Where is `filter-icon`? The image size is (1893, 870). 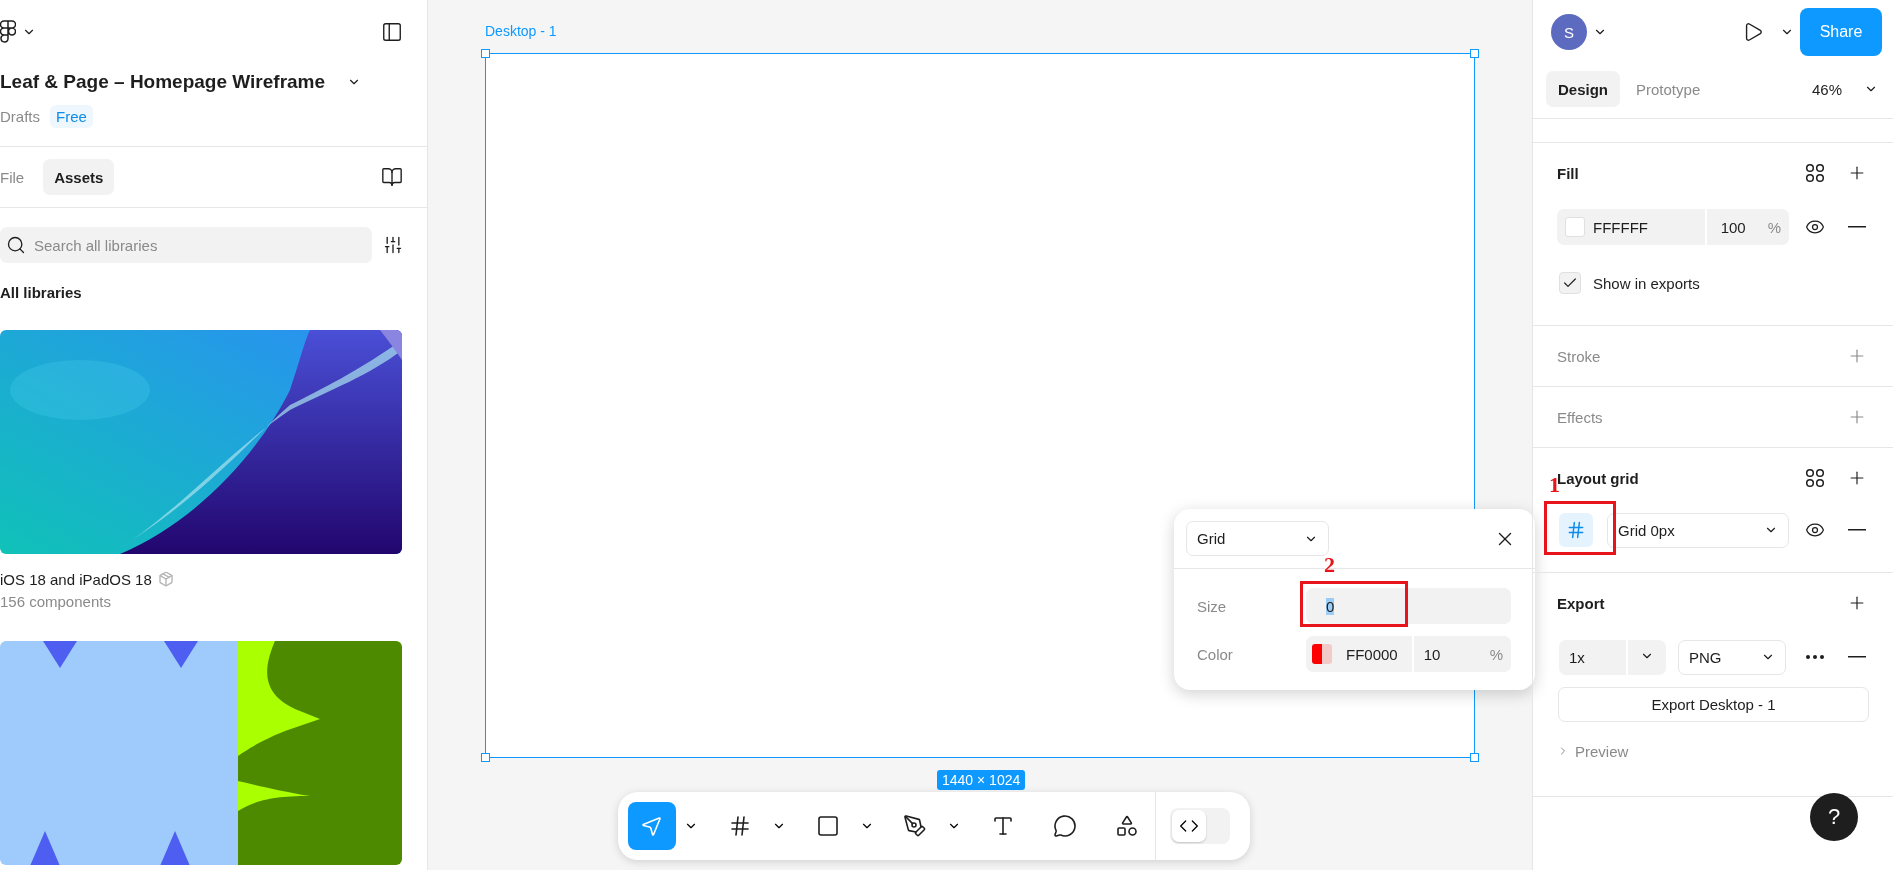
filter-icon is located at coordinates (393, 245).